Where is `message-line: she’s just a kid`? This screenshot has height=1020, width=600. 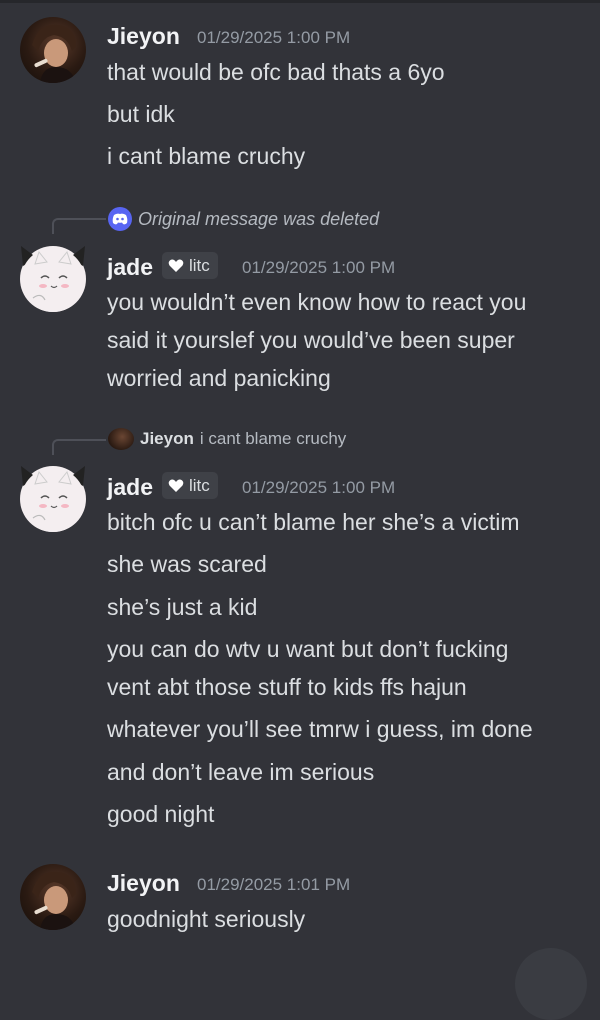
message-line: she’s just a kid is located at coordinates (182, 607).